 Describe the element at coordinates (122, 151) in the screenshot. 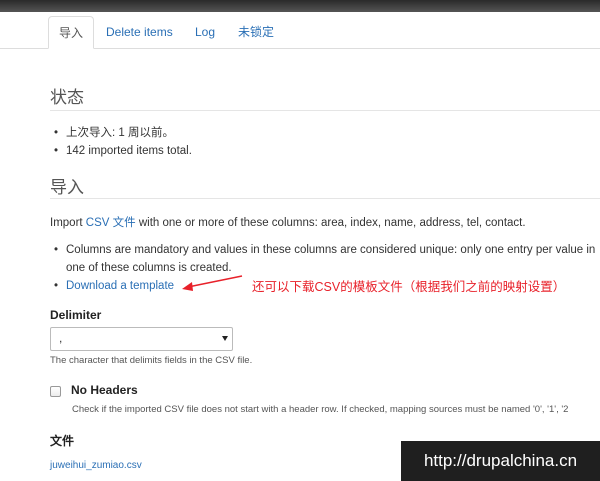

I see `status-total-items: 142 imported items total.` at that location.